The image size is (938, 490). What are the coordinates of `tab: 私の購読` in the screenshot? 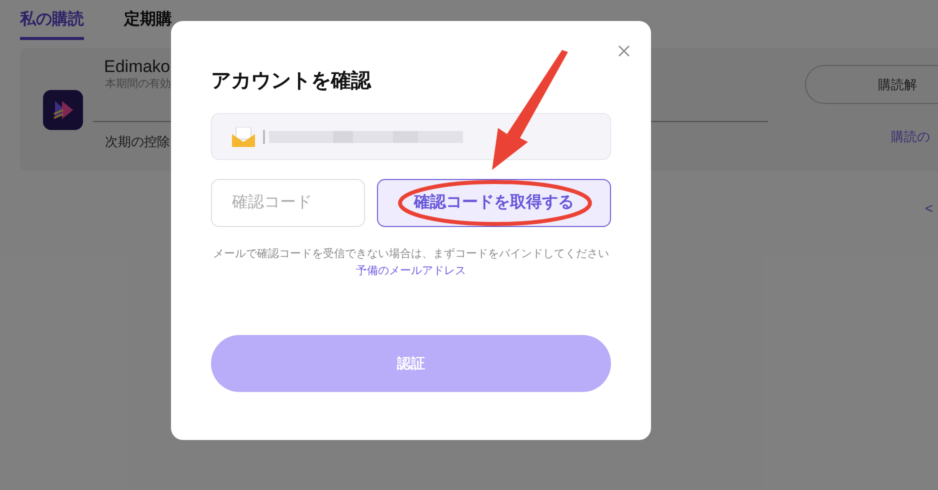 It's located at (52, 24).